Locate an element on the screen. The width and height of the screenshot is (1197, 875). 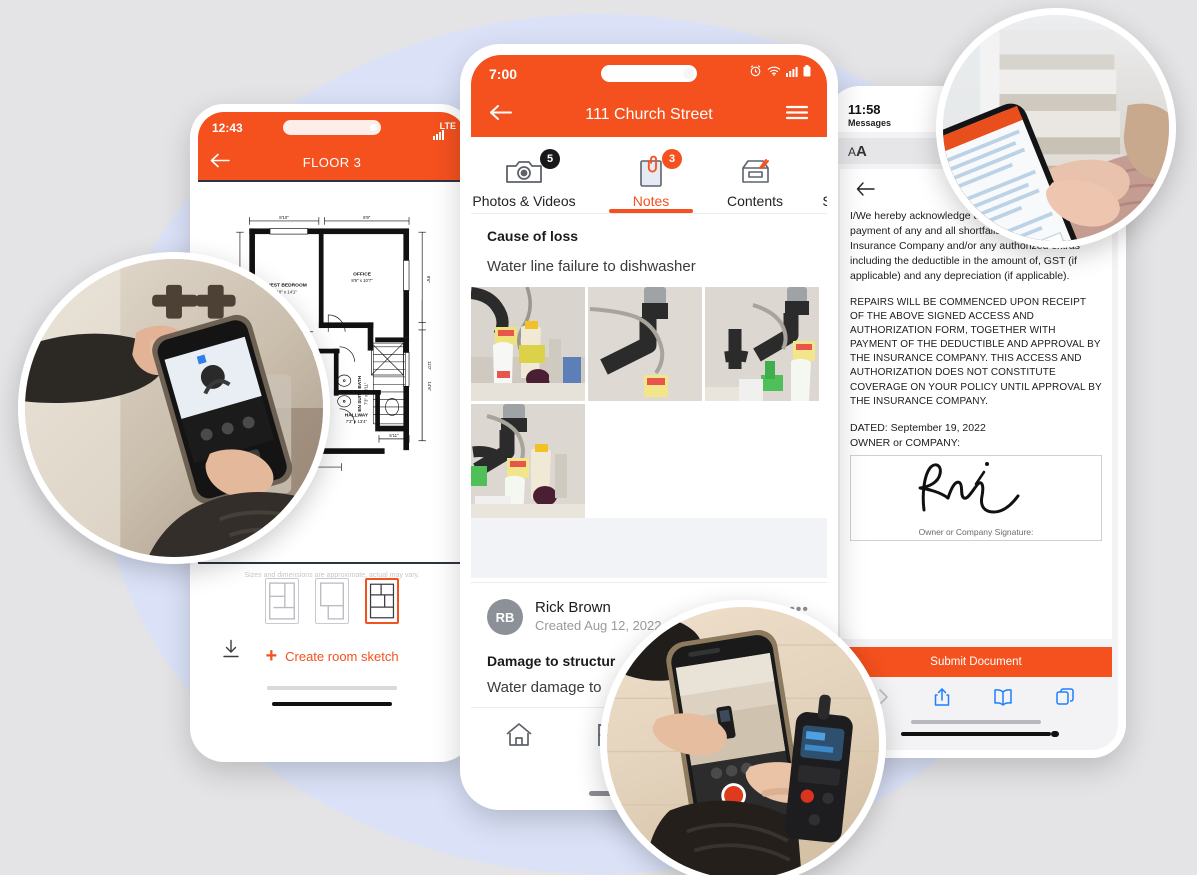
box-icon is located at coordinates (755, 172).